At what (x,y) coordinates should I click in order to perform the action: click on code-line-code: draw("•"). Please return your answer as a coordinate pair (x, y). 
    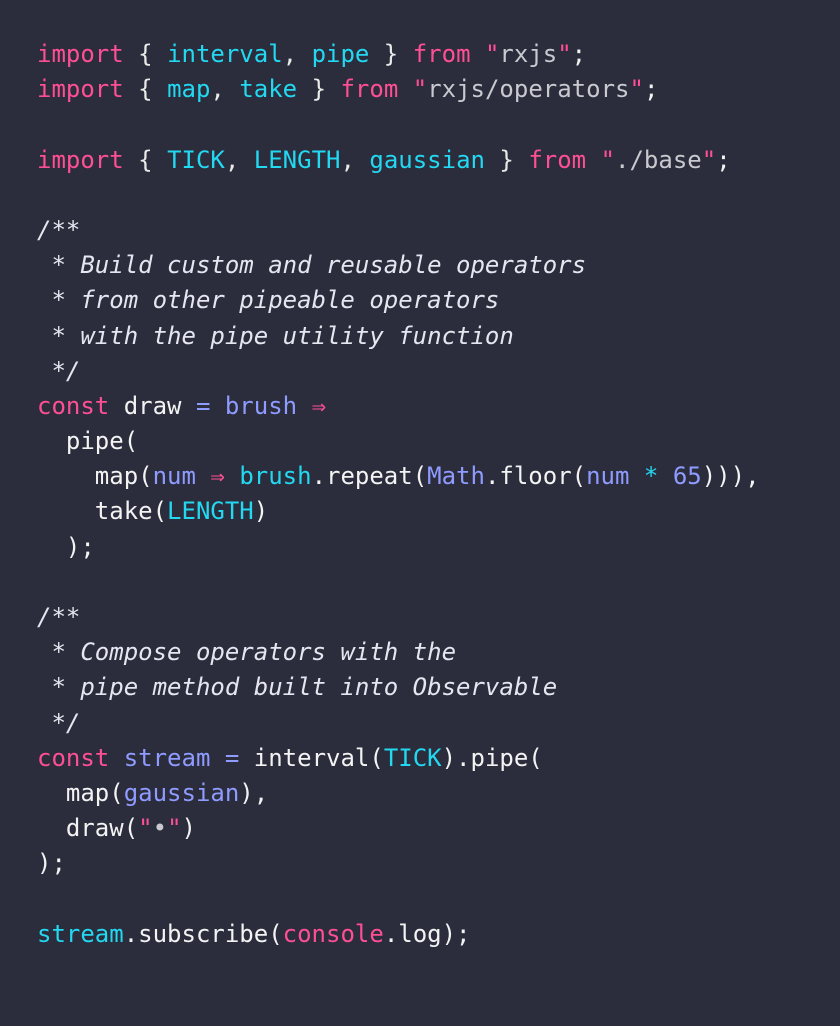
    Looking at the image, I should click on (438, 828).